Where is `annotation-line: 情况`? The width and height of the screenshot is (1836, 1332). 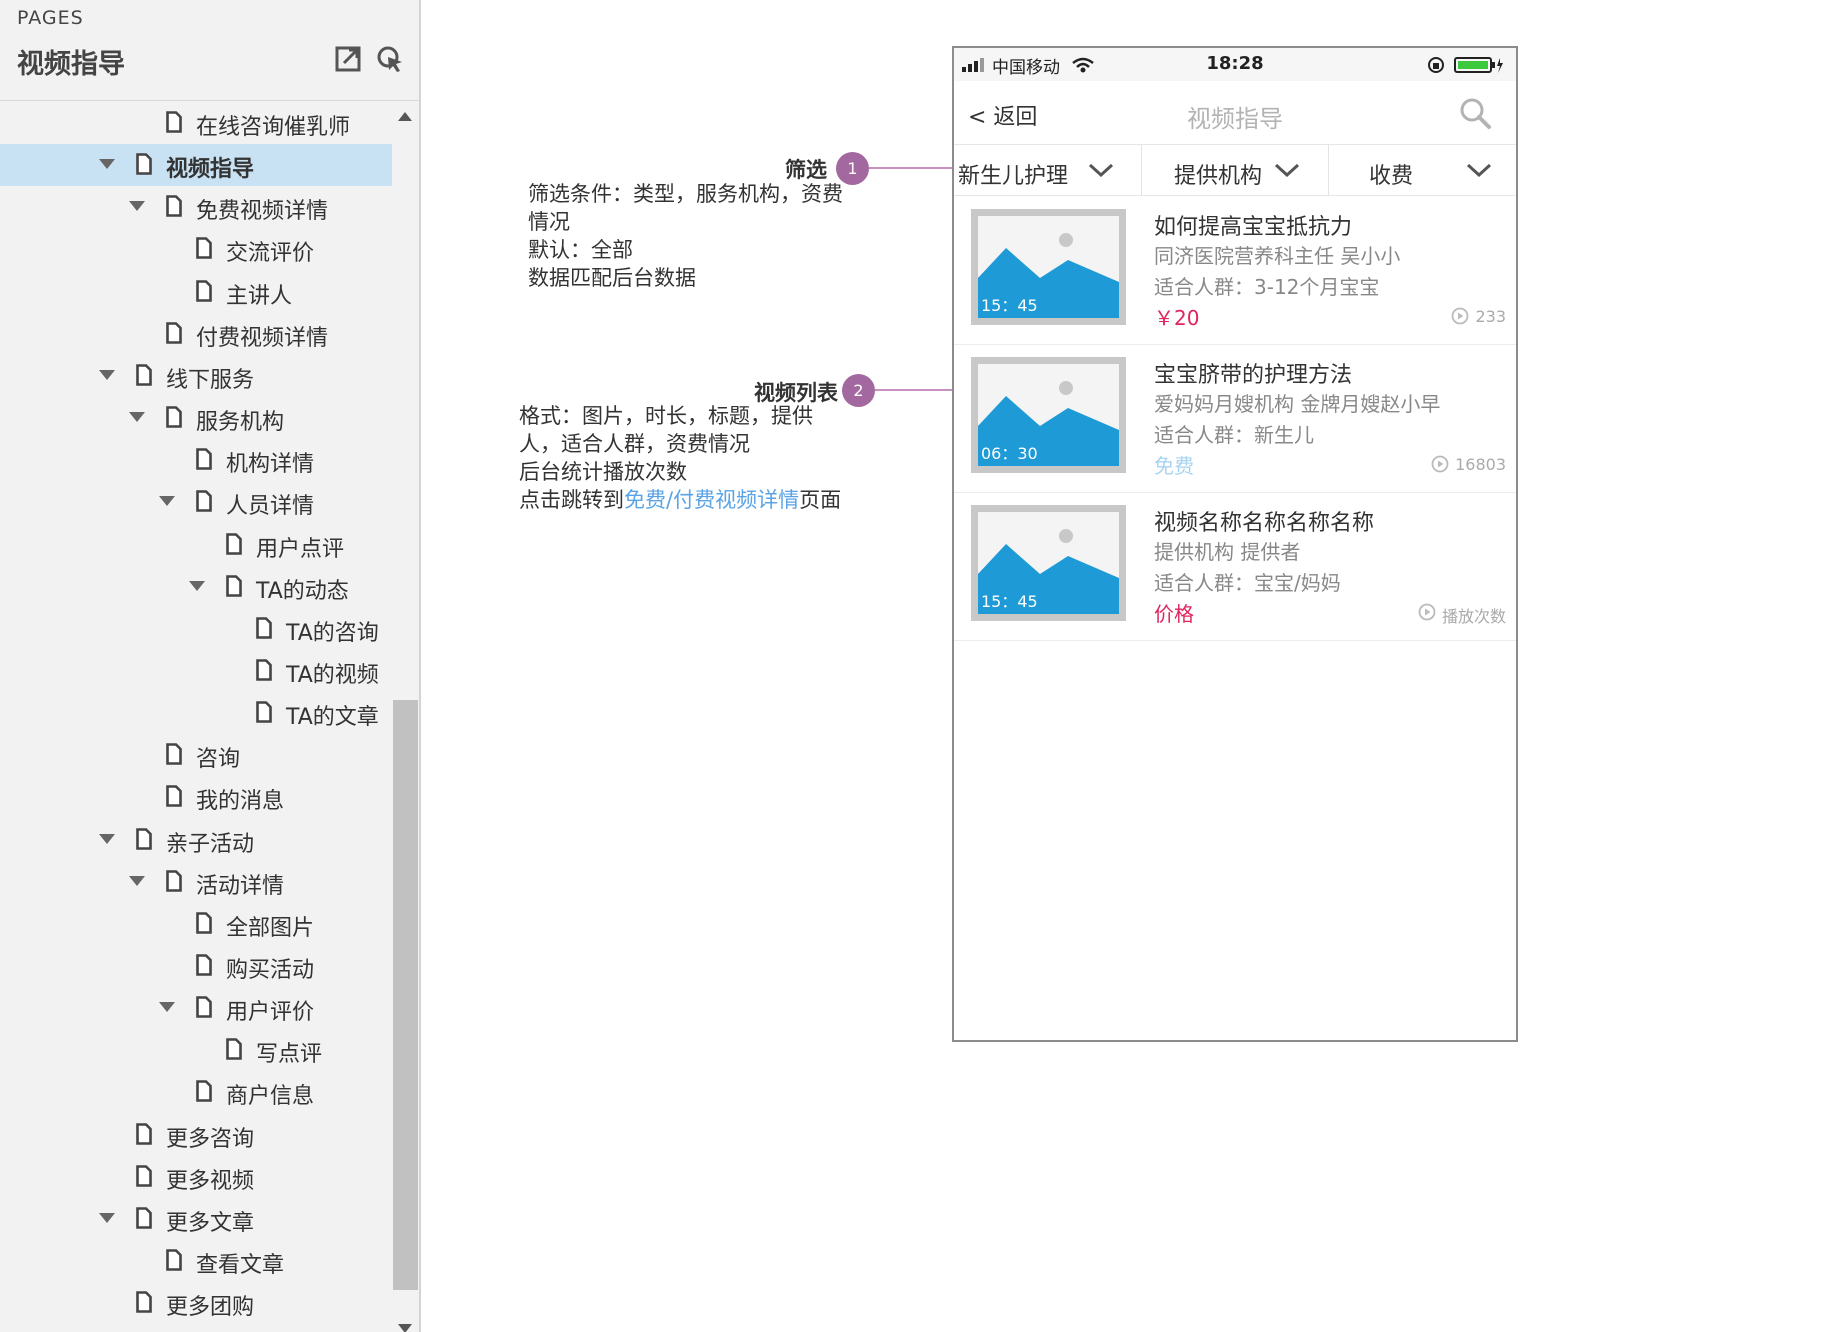
annotation-line: 情况 is located at coordinates (549, 222).